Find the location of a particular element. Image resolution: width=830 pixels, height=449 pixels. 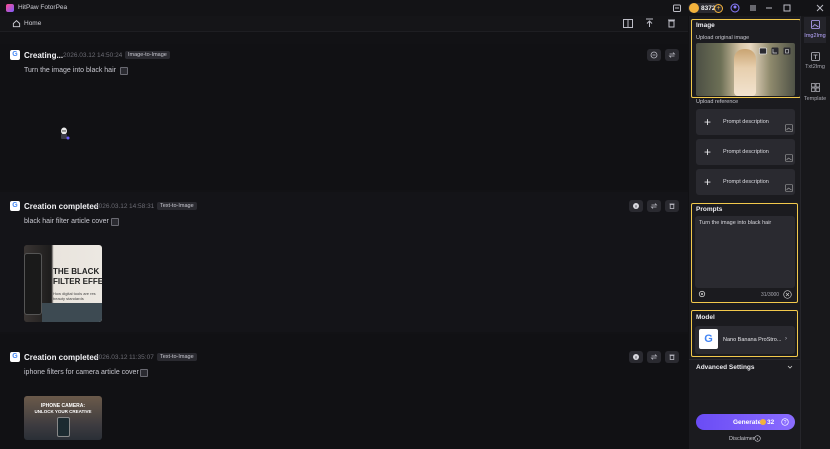

avatar-icon is located at coordinates (735, 8).